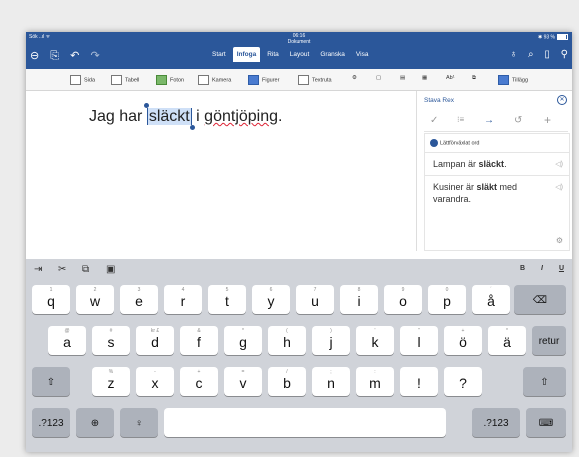 The width and height of the screenshot is (579, 457). I want to click on document-title: Dokument, so click(299, 42).